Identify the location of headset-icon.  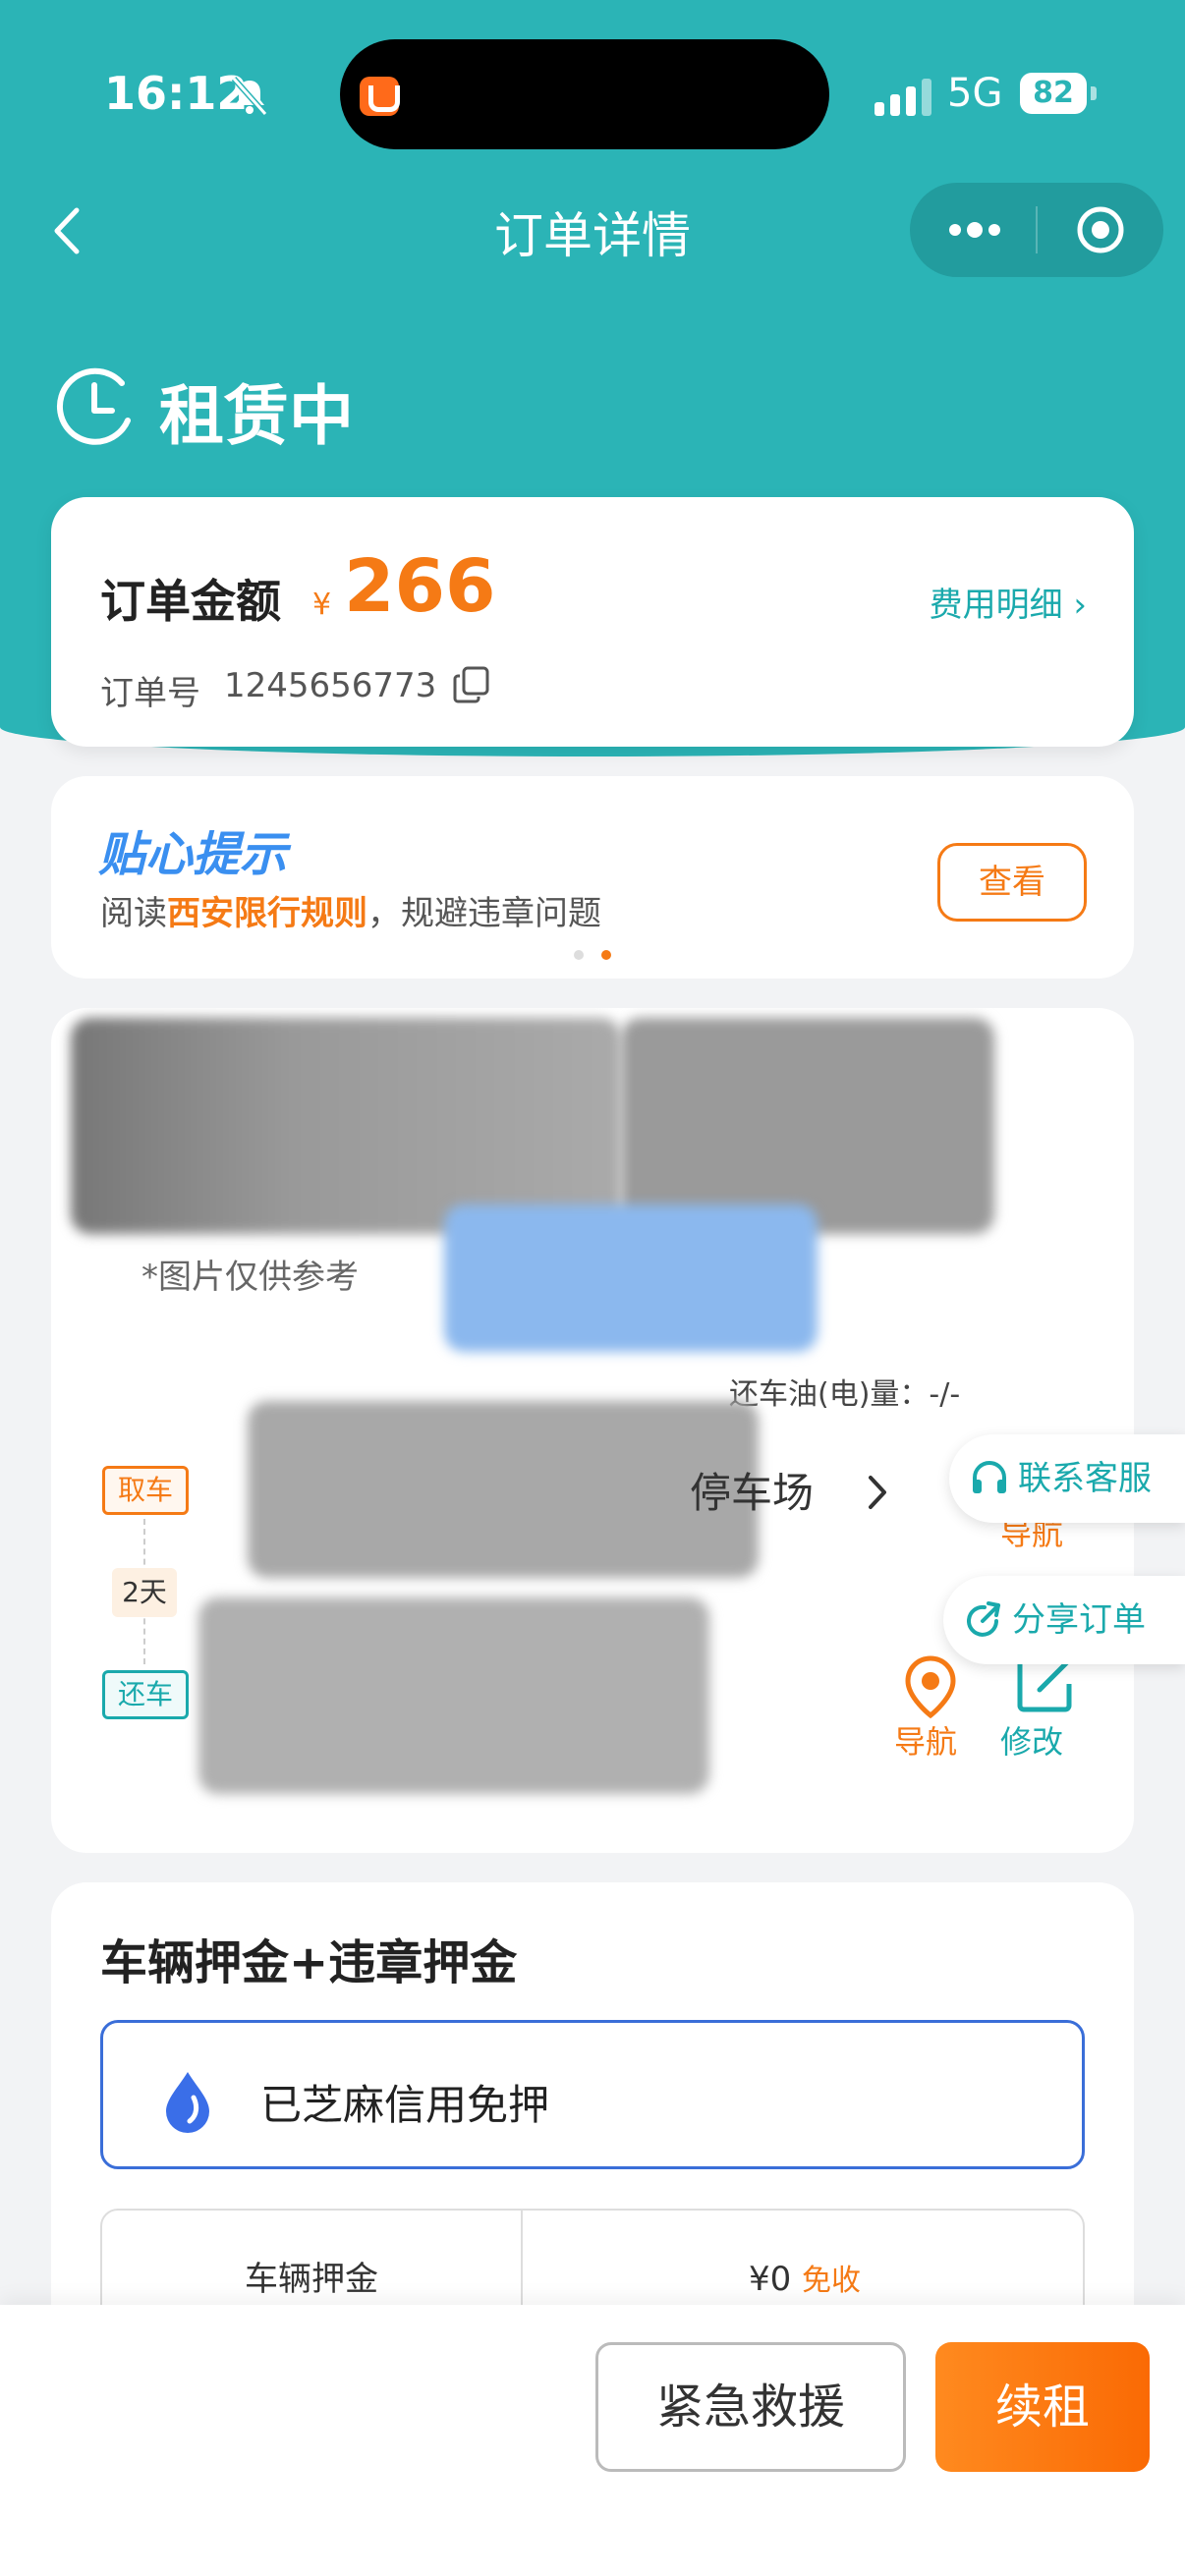
(990, 1477).